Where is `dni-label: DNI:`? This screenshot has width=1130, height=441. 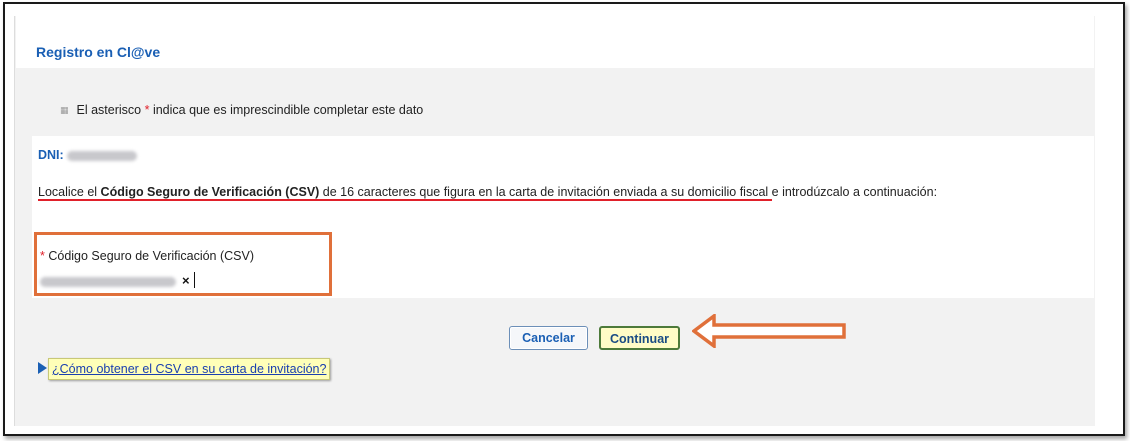 dni-label: DNI: is located at coordinates (51, 155).